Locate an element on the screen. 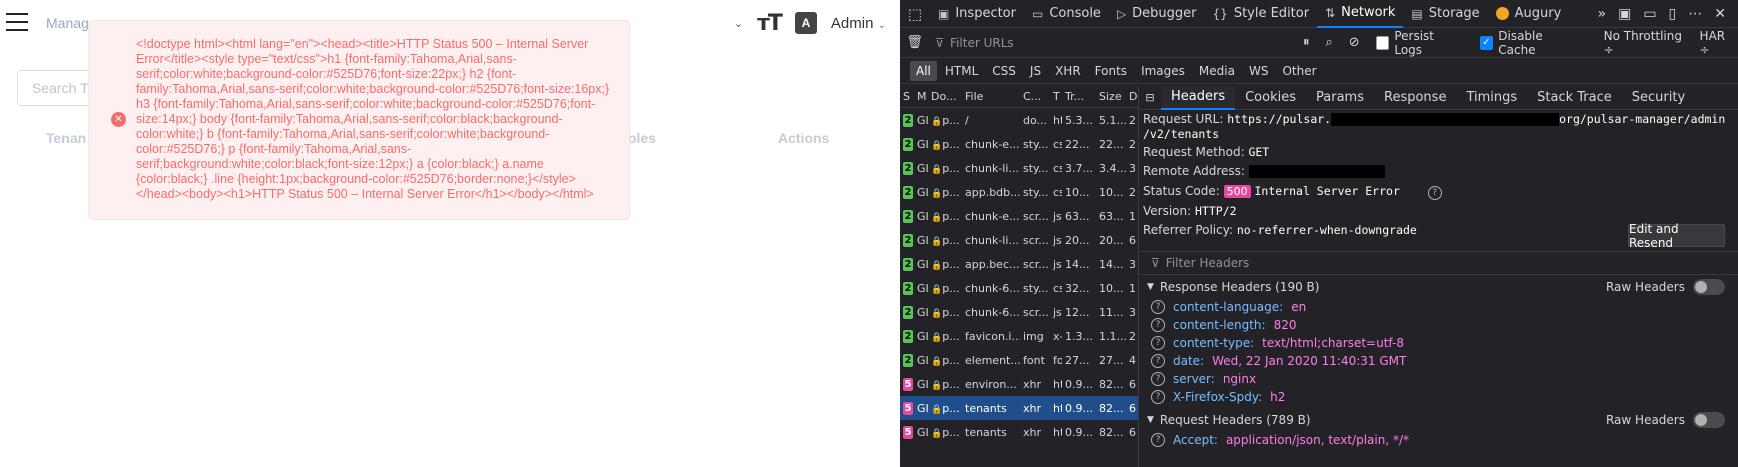  header-row: ? date: Wed, 22 Jan 2020 11:40:31 GMT is located at coordinates (1278, 361).